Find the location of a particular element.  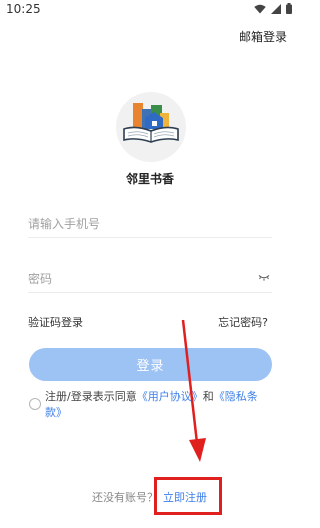

agreement-text: 注册/登录表示同意《用户协议》和《隐私条款》 is located at coordinates (157, 405).